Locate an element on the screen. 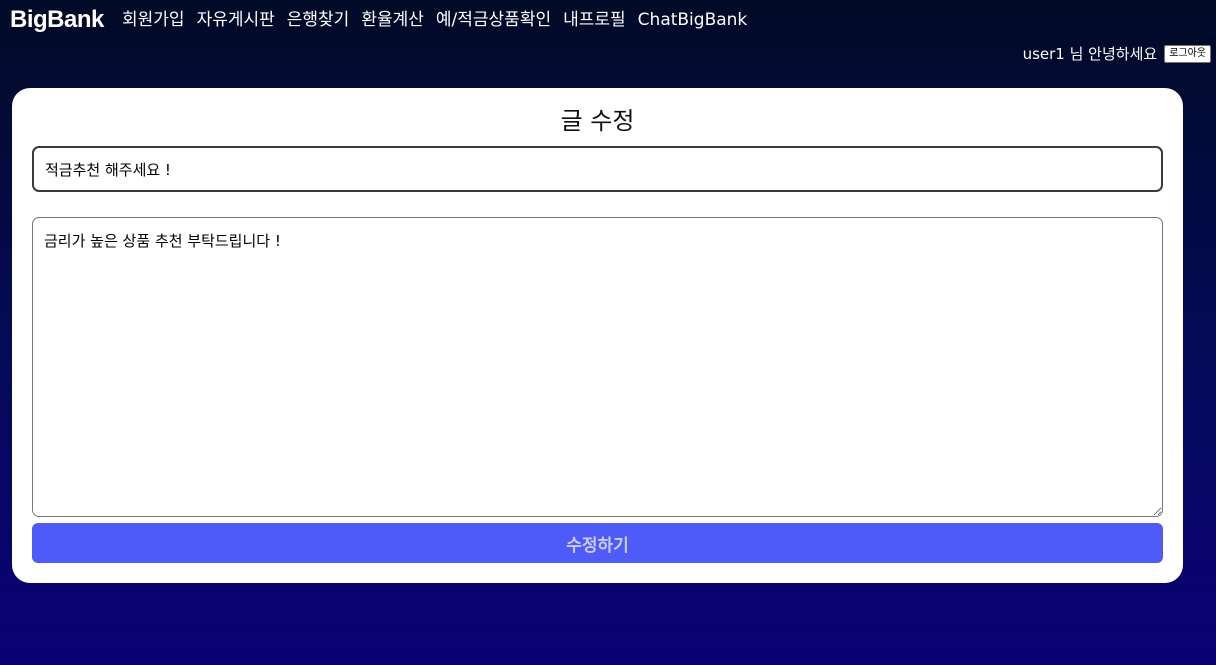 The height and width of the screenshot is (665, 1216). nav-link-exchange-calculator: 환율계산 is located at coordinates (392, 20).